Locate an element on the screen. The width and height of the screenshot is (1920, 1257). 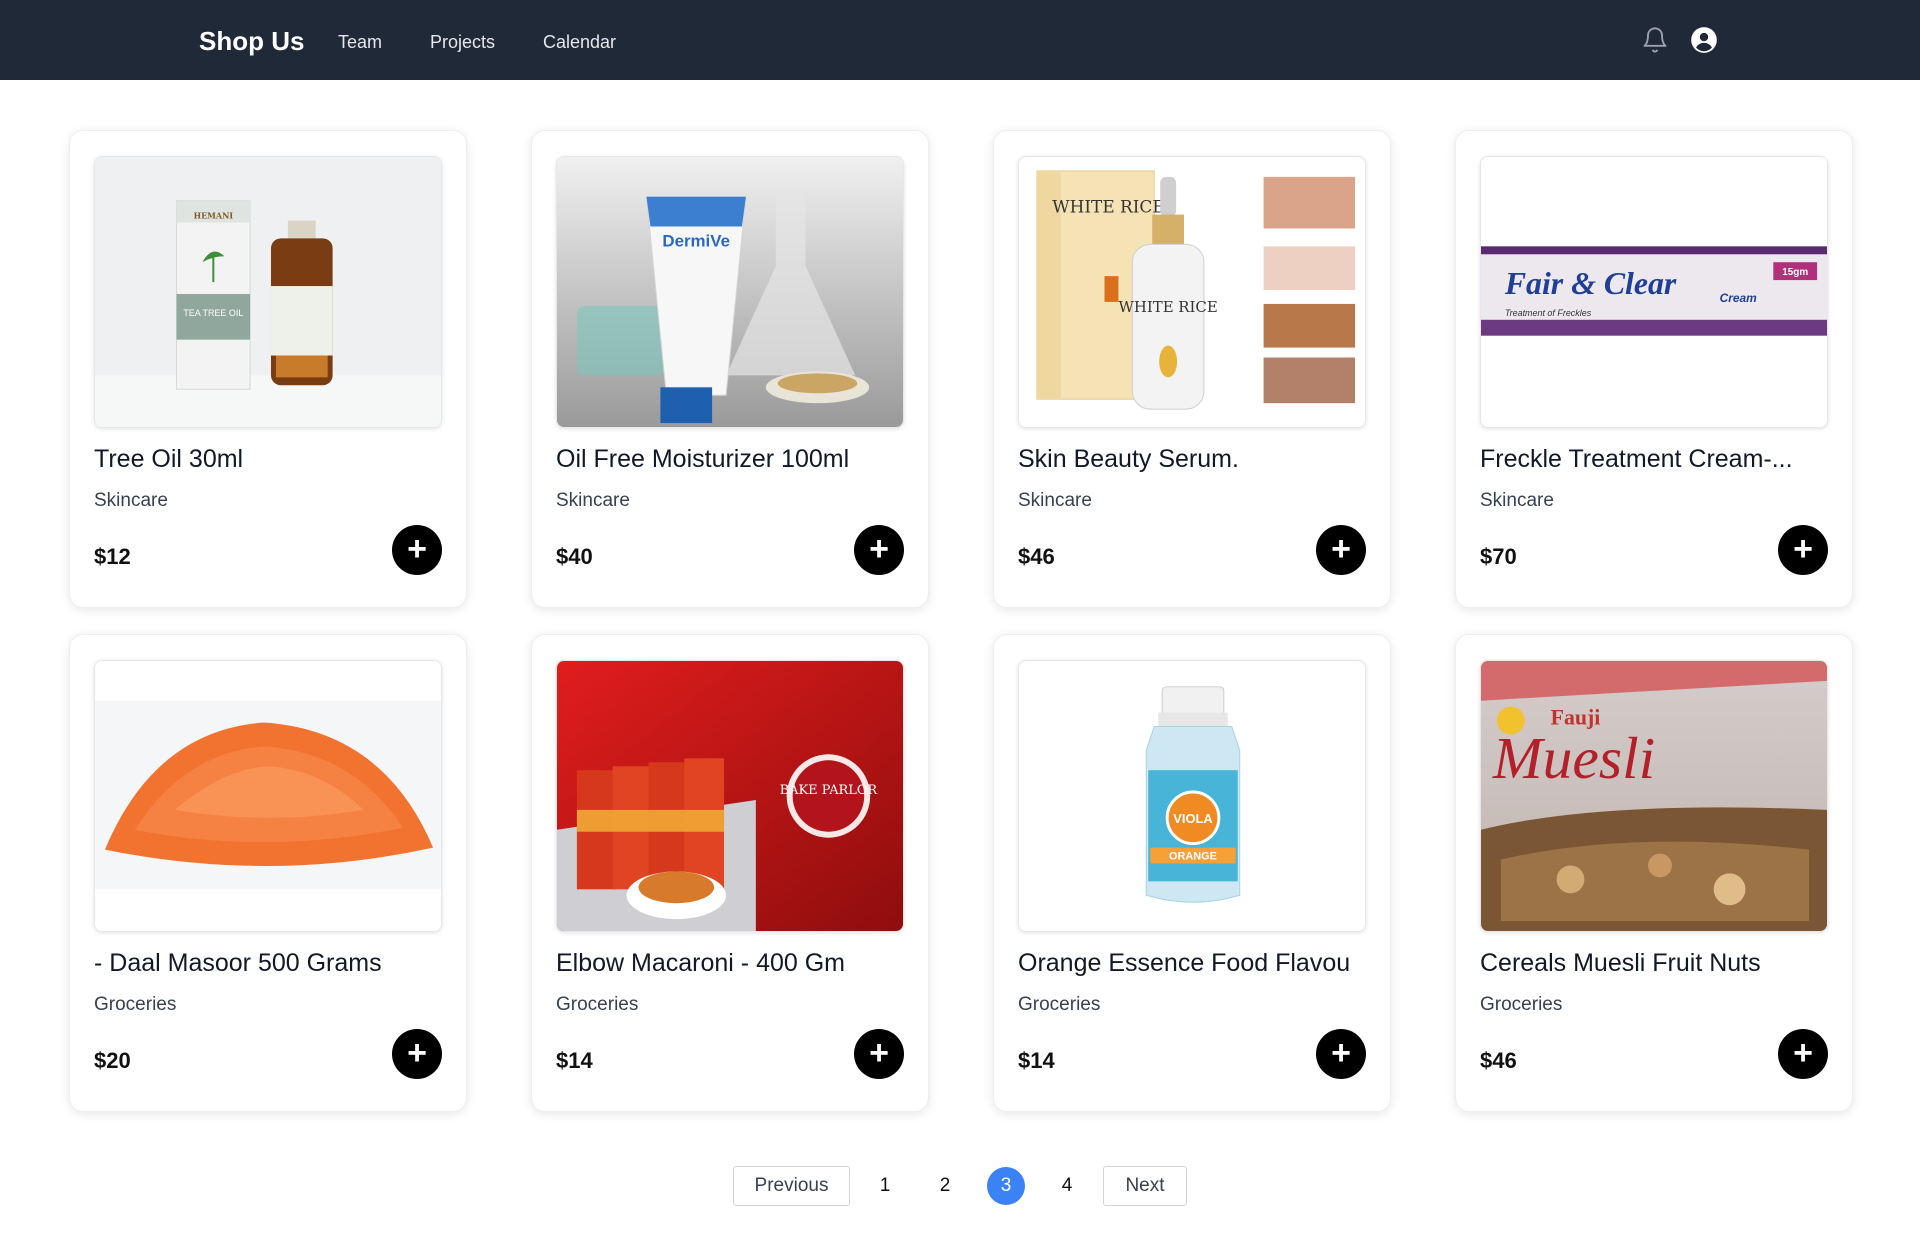
pagination: Previous 1 2 3 4 Next is located at coordinates (960, 1187).